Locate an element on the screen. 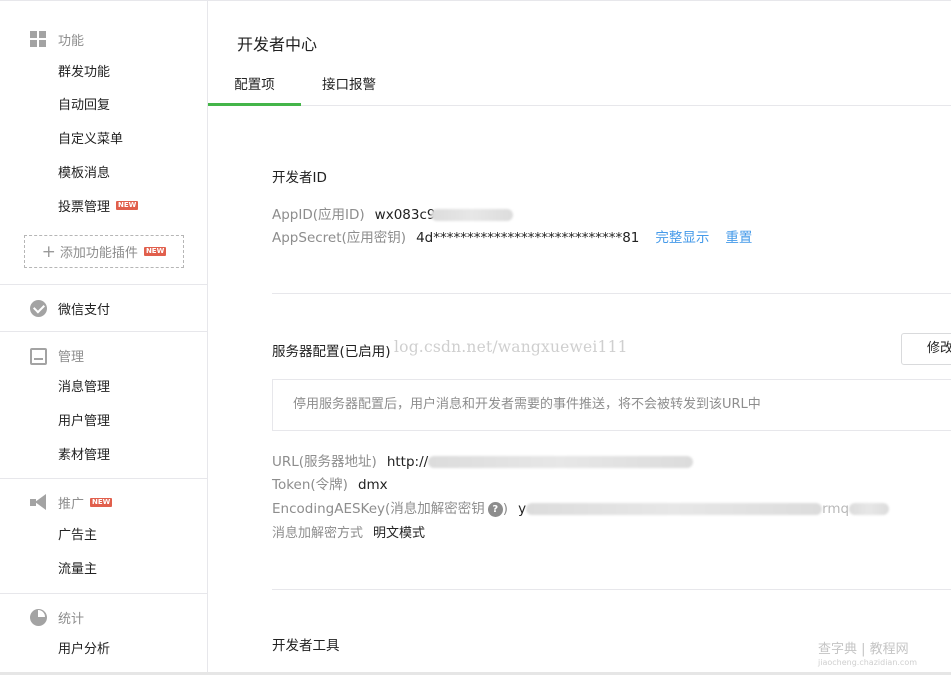 The width and height of the screenshot is (951, 675). developer-id-title: 开发者ID is located at coordinates (299, 178).